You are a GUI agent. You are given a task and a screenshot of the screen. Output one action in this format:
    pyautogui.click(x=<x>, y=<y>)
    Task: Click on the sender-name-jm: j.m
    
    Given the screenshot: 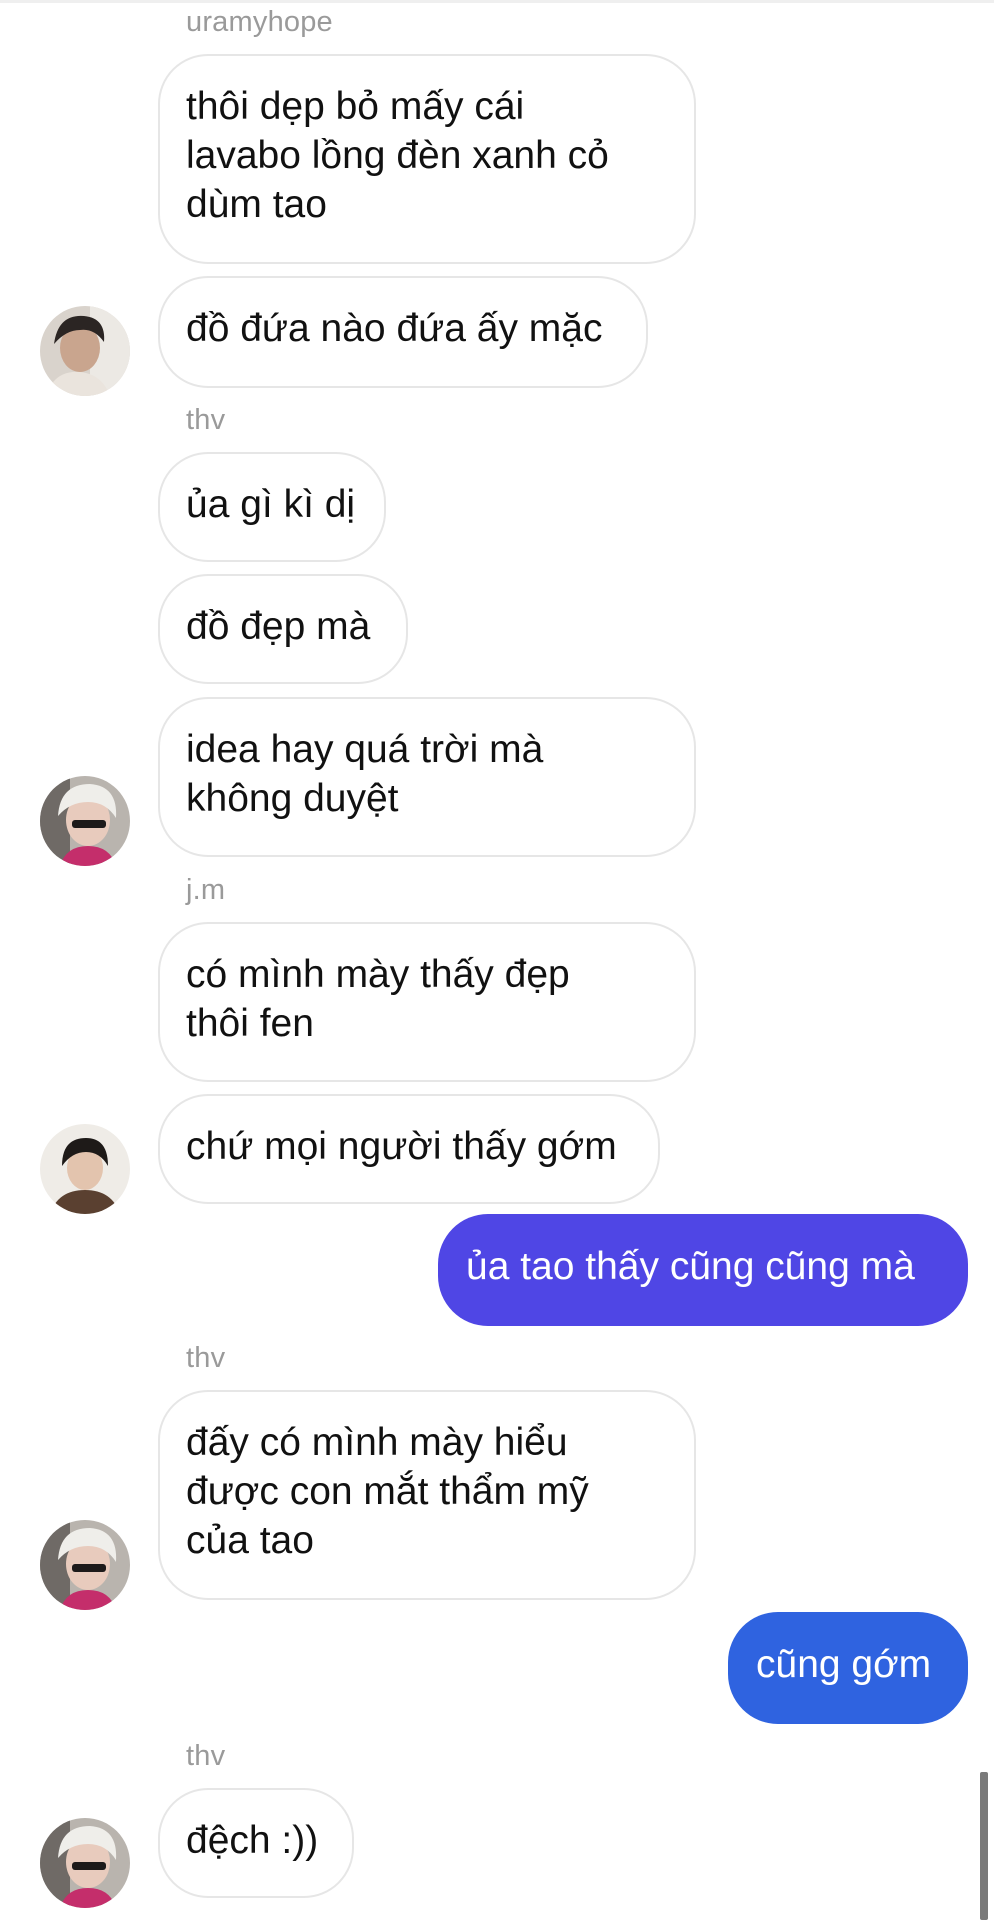 What is the action you would take?
    pyautogui.click(x=206, y=890)
    